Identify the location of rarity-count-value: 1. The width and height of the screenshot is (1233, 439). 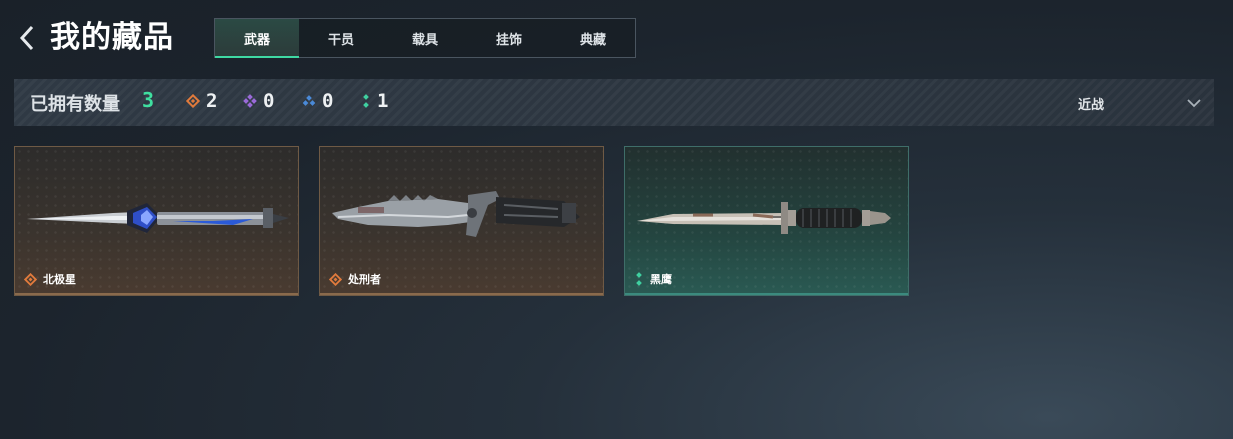
(383, 101).